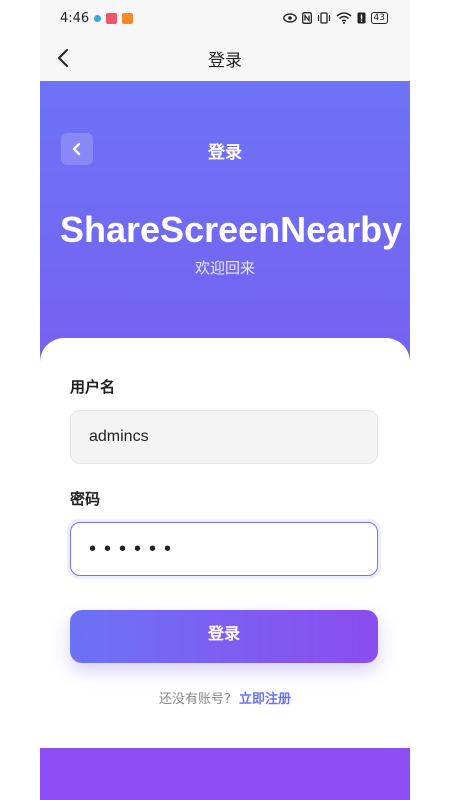  Describe the element at coordinates (379, 18) in the screenshot. I see `battery-indicator: 43` at that location.